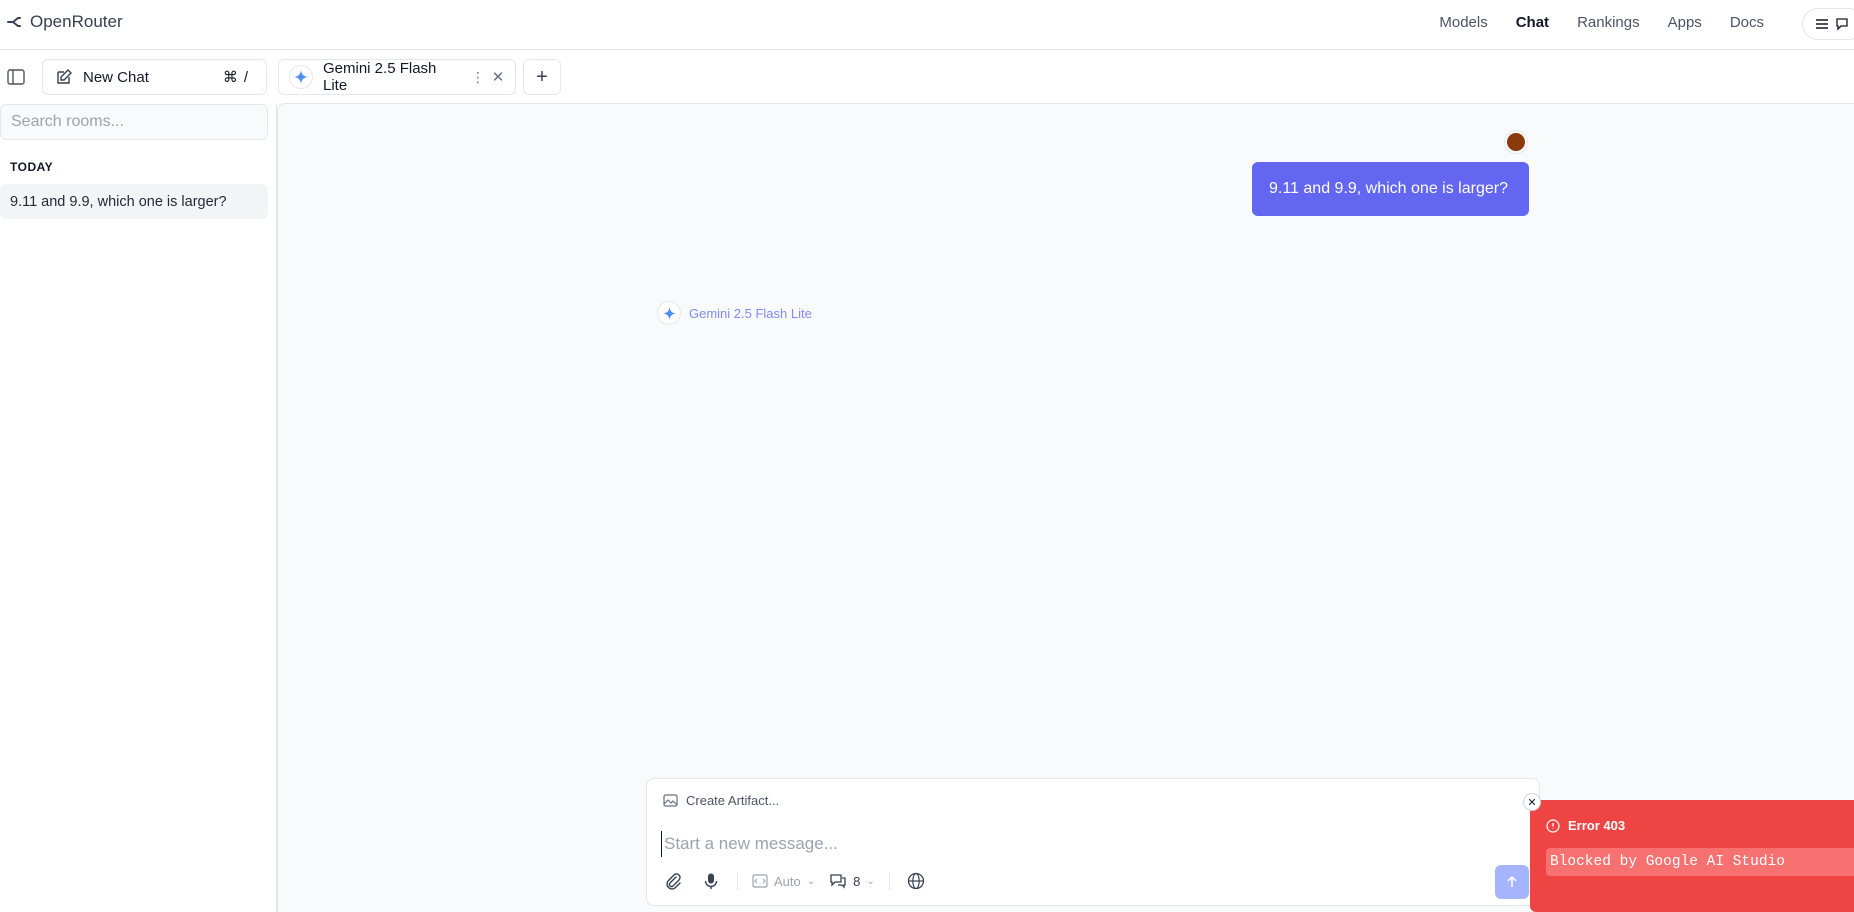 The width and height of the screenshot is (1854, 912). I want to click on brand-link: OpenRouter, so click(64, 22).